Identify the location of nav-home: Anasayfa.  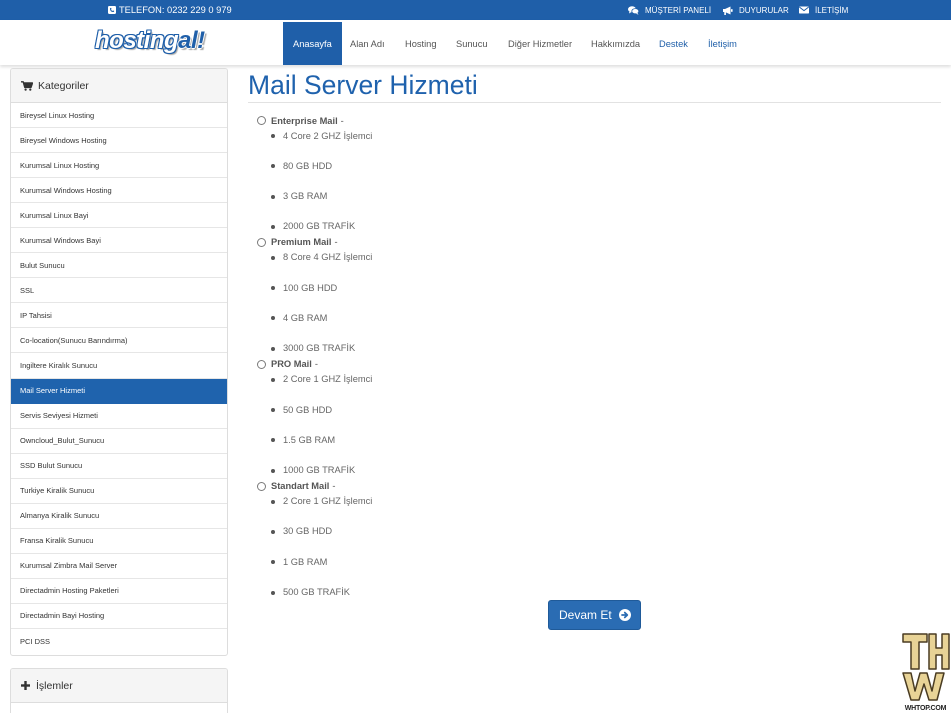
(312, 43).